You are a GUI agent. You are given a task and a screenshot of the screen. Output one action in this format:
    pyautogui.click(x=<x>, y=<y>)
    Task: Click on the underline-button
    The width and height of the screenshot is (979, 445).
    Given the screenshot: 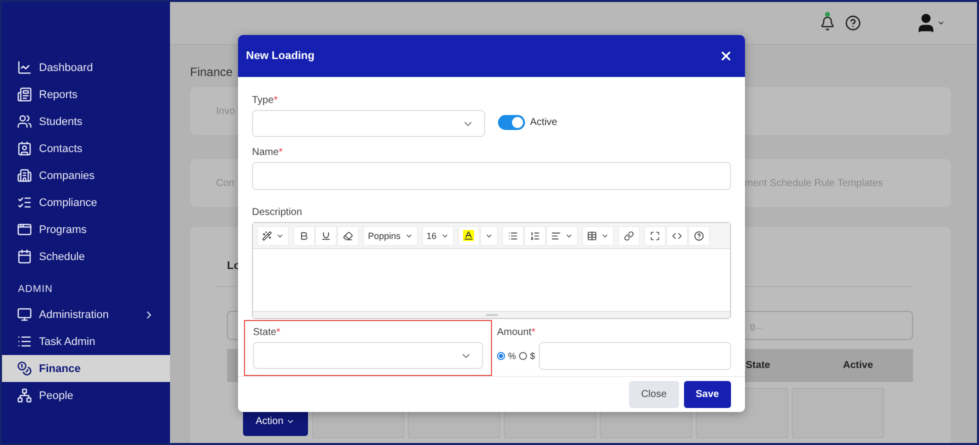 What is the action you would take?
    pyautogui.click(x=326, y=236)
    